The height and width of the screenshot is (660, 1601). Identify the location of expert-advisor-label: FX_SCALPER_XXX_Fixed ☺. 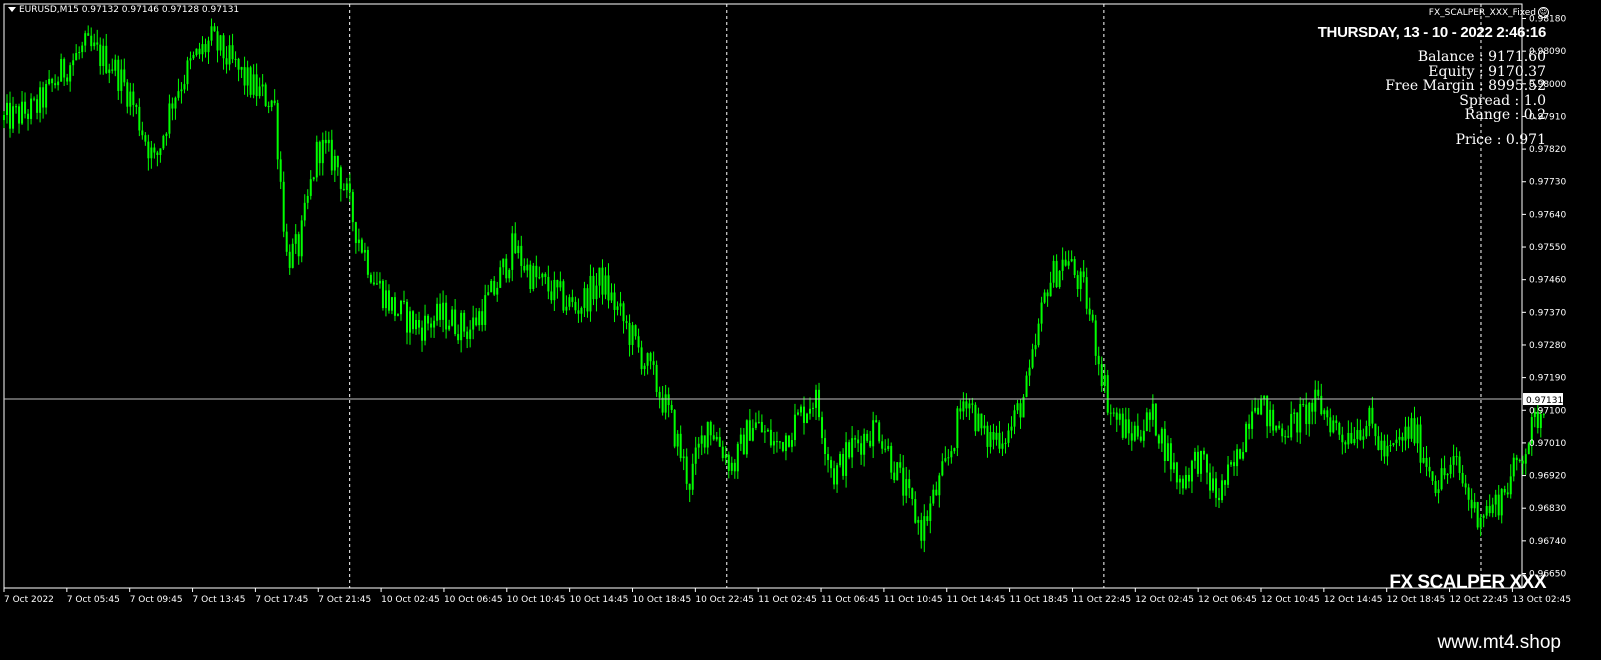
(1489, 12).